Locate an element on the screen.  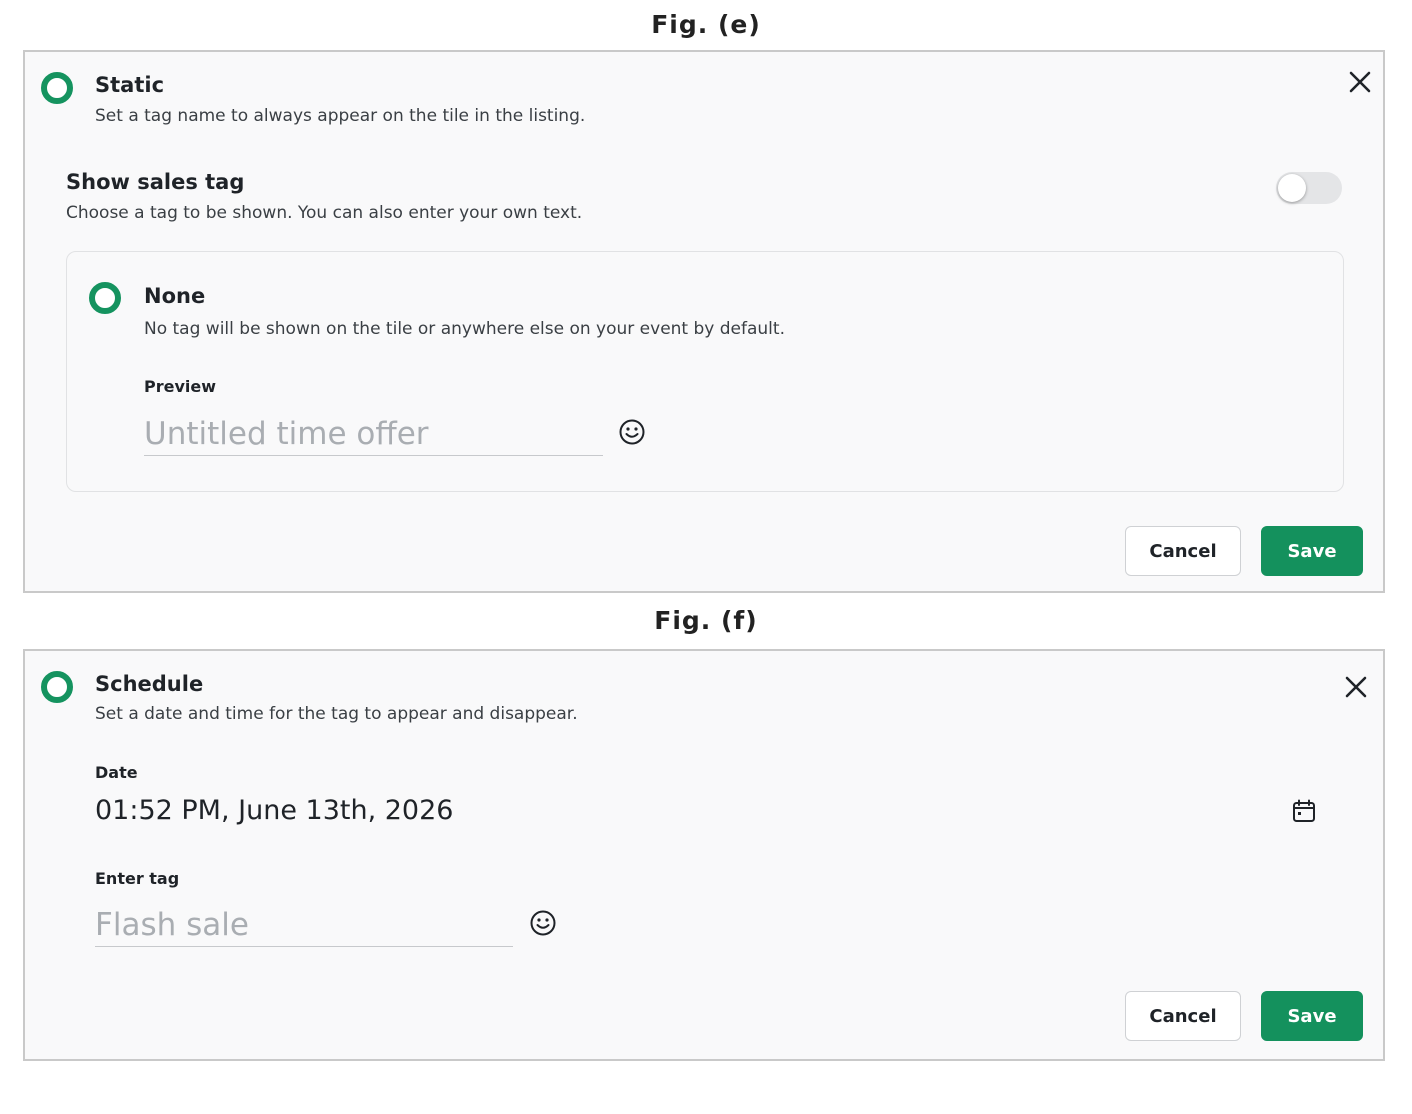
calendar-icon is located at coordinates (1304, 811).